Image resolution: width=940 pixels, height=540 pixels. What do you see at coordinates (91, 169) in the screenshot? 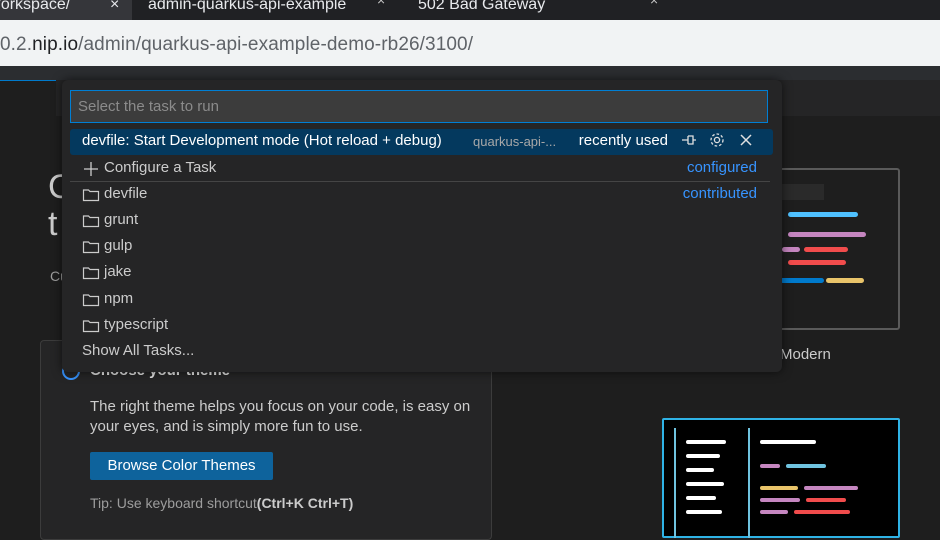
I see `plus-icon` at bounding box center [91, 169].